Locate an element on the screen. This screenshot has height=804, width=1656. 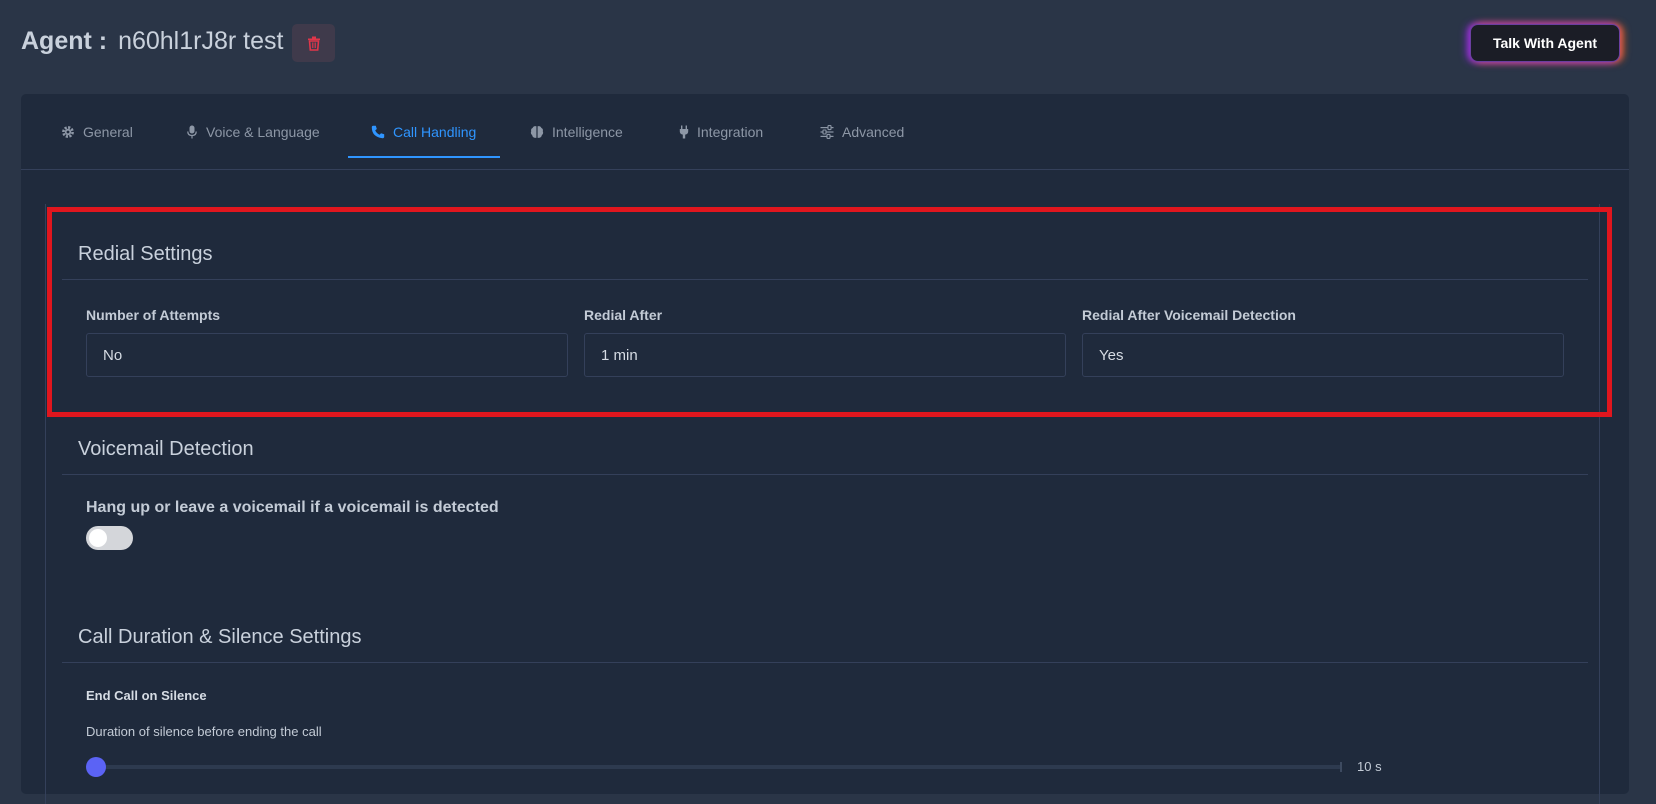
tab-intelligence: Intelligence is located at coordinates (576, 143).